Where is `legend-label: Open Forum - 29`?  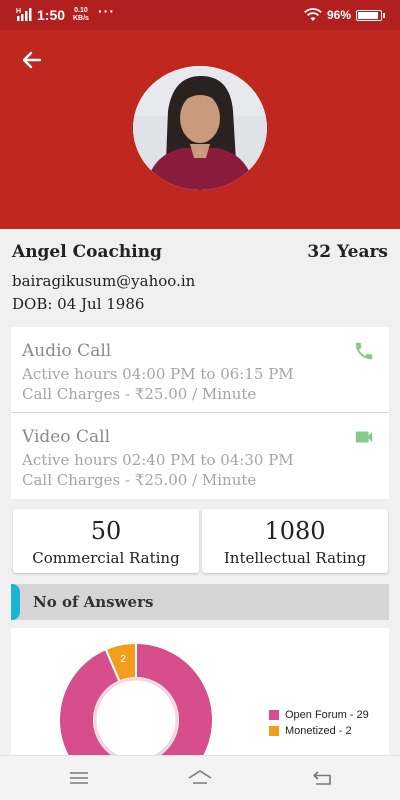 legend-label: Open Forum - 29 is located at coordinates (327, 715).